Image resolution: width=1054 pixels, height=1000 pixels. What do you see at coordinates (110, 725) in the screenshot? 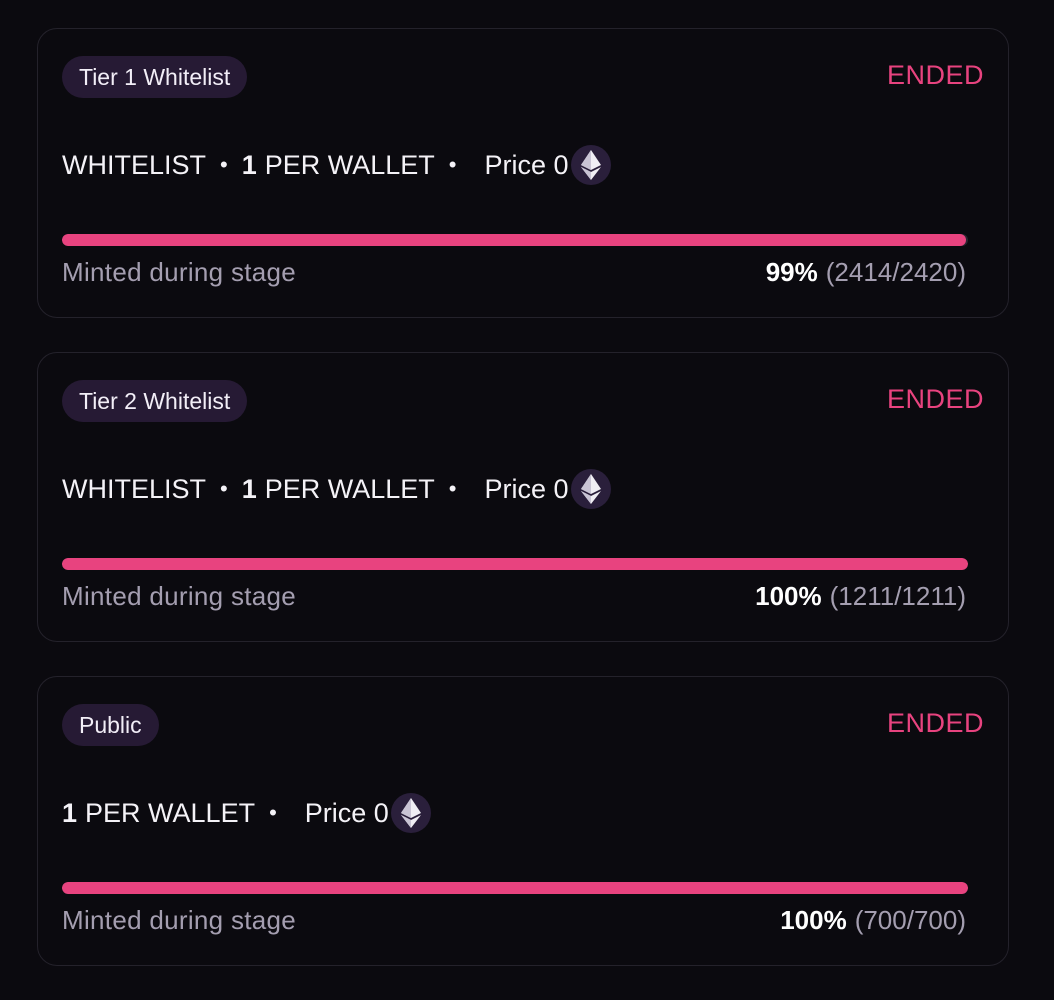
I see `stage-name-badge: Public` at bounding box center [110, 725].